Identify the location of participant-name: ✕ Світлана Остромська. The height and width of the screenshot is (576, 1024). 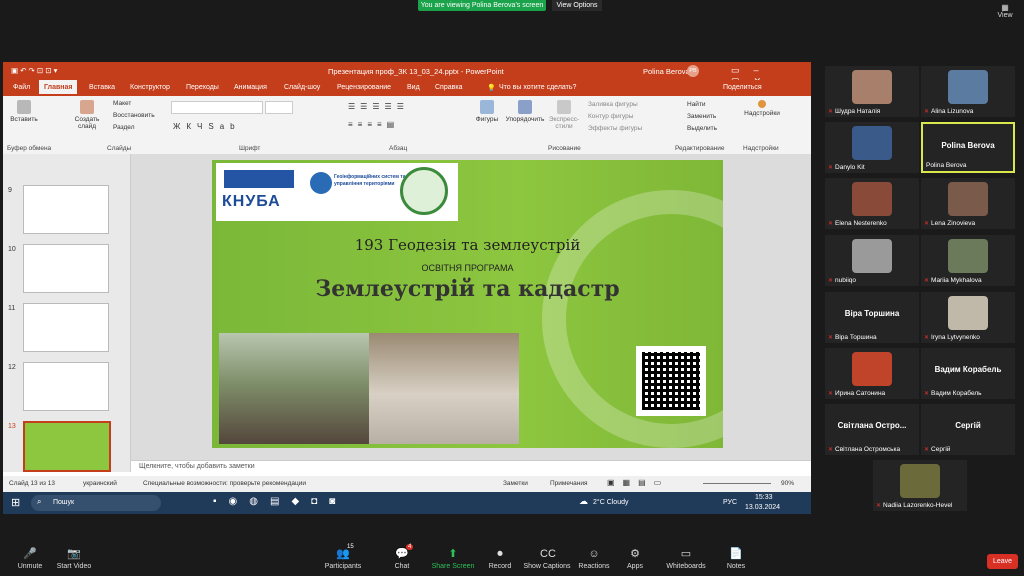
(864, 449).